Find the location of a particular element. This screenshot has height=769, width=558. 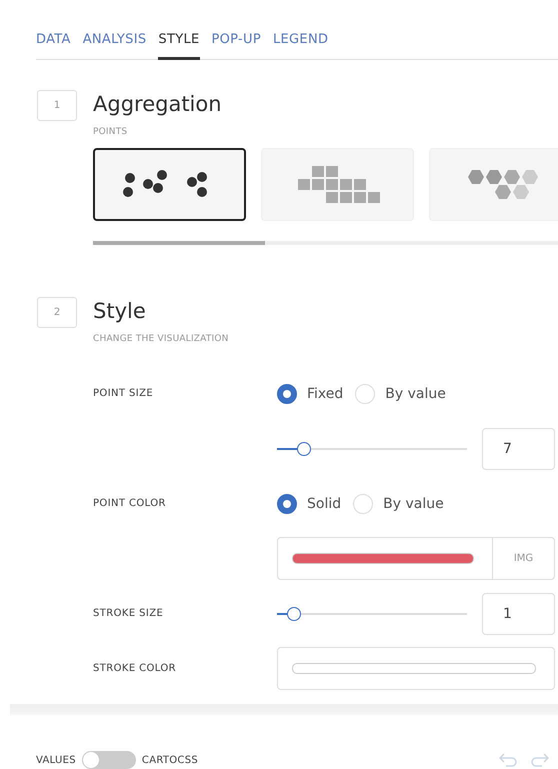

radio-option: Fixed is located at coordinates (310, 394).